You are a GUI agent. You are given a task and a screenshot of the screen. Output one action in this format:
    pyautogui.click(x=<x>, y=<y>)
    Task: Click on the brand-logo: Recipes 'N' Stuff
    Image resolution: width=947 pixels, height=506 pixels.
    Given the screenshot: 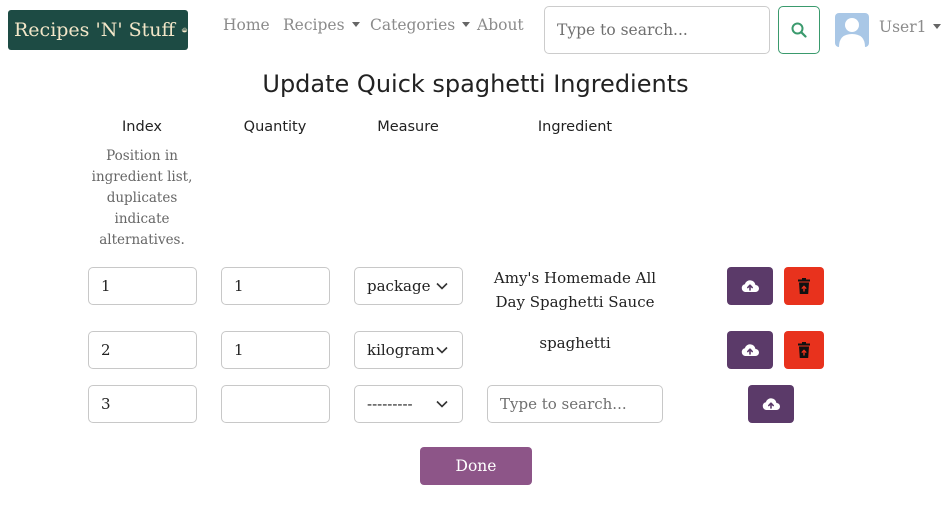 What is the action you would take?
    pyautogui.click(x=98, y=30)
    